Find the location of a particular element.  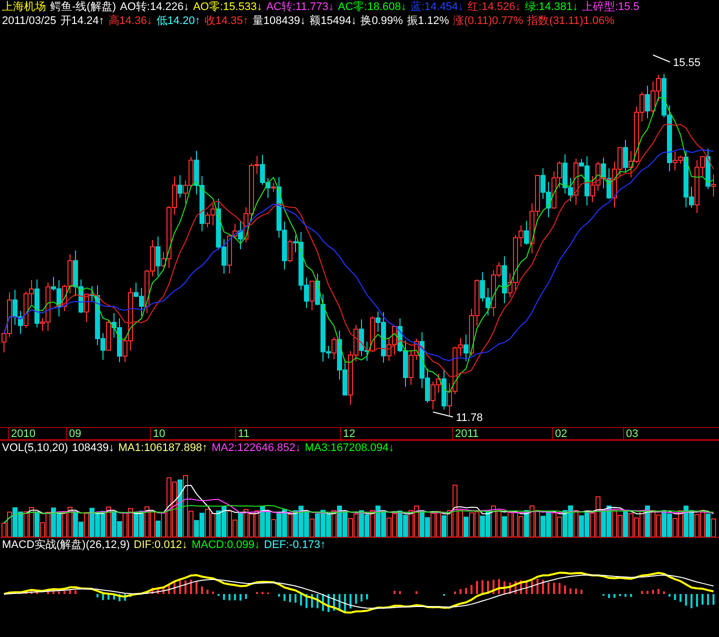

price-label: 15.55 is located at coordinates (687, 63).